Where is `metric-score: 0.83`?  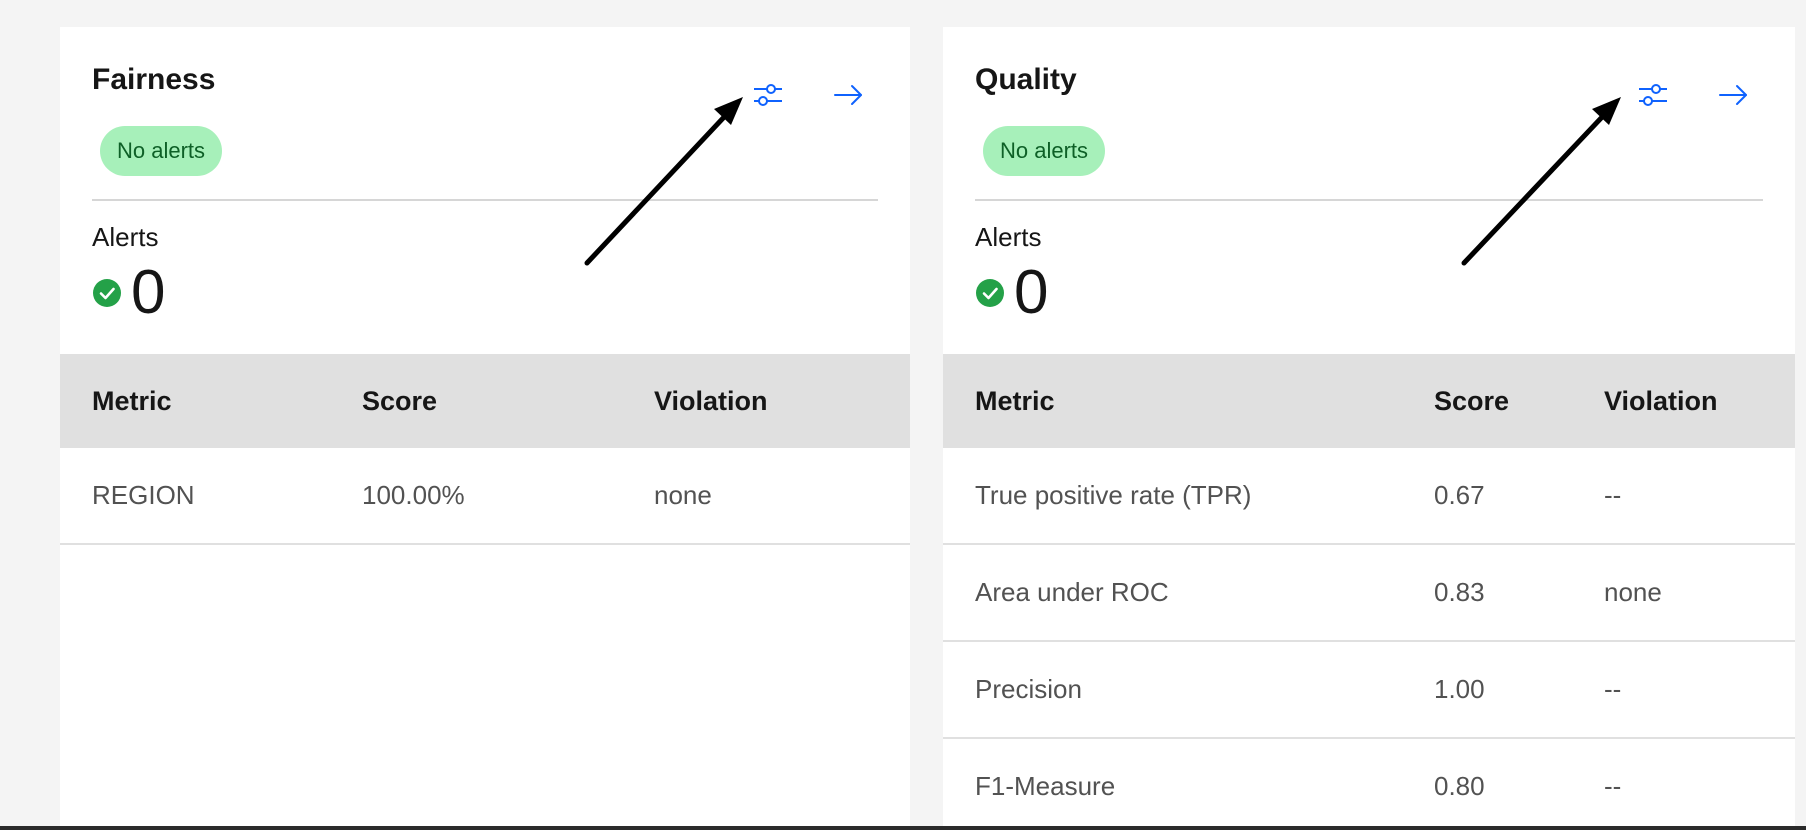 metric-score: 0.83 is located at coordinates (1459, 592).